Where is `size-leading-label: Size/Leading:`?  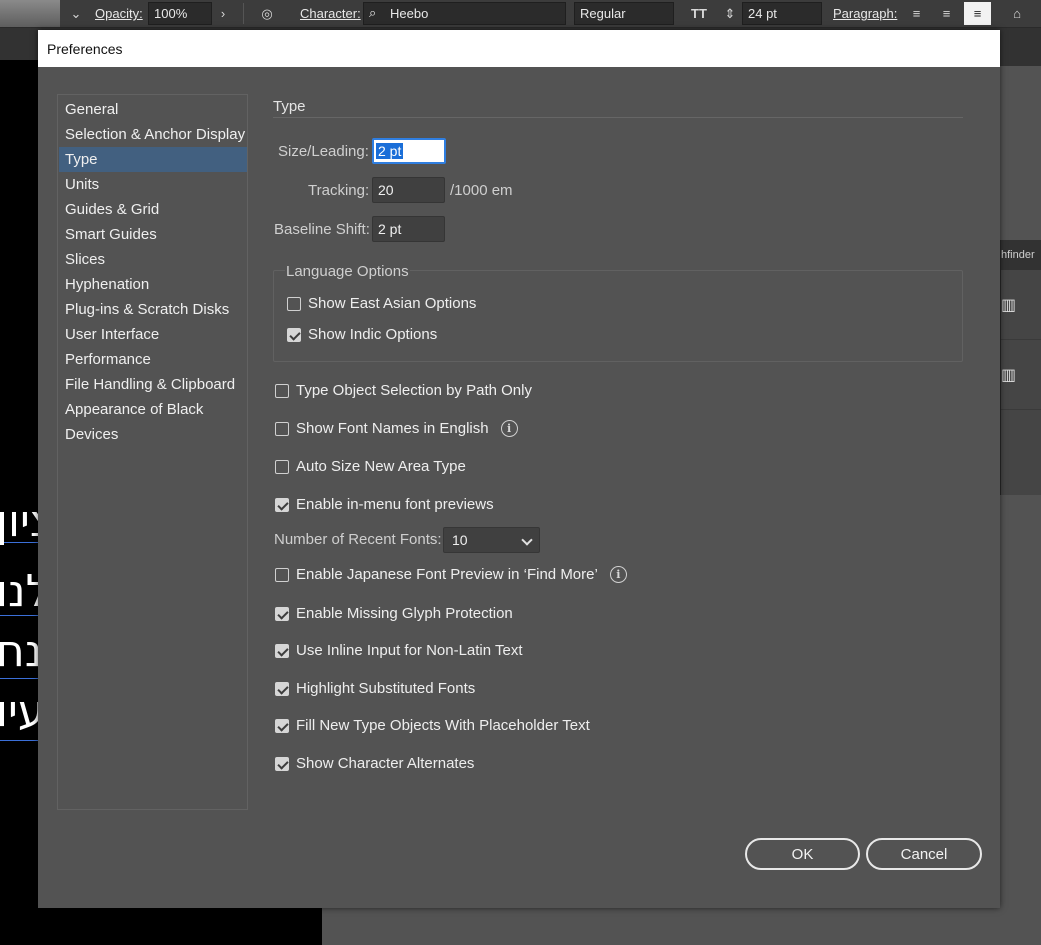 size-leading-label: Size/Leading: is located at coordinates (323, 151).